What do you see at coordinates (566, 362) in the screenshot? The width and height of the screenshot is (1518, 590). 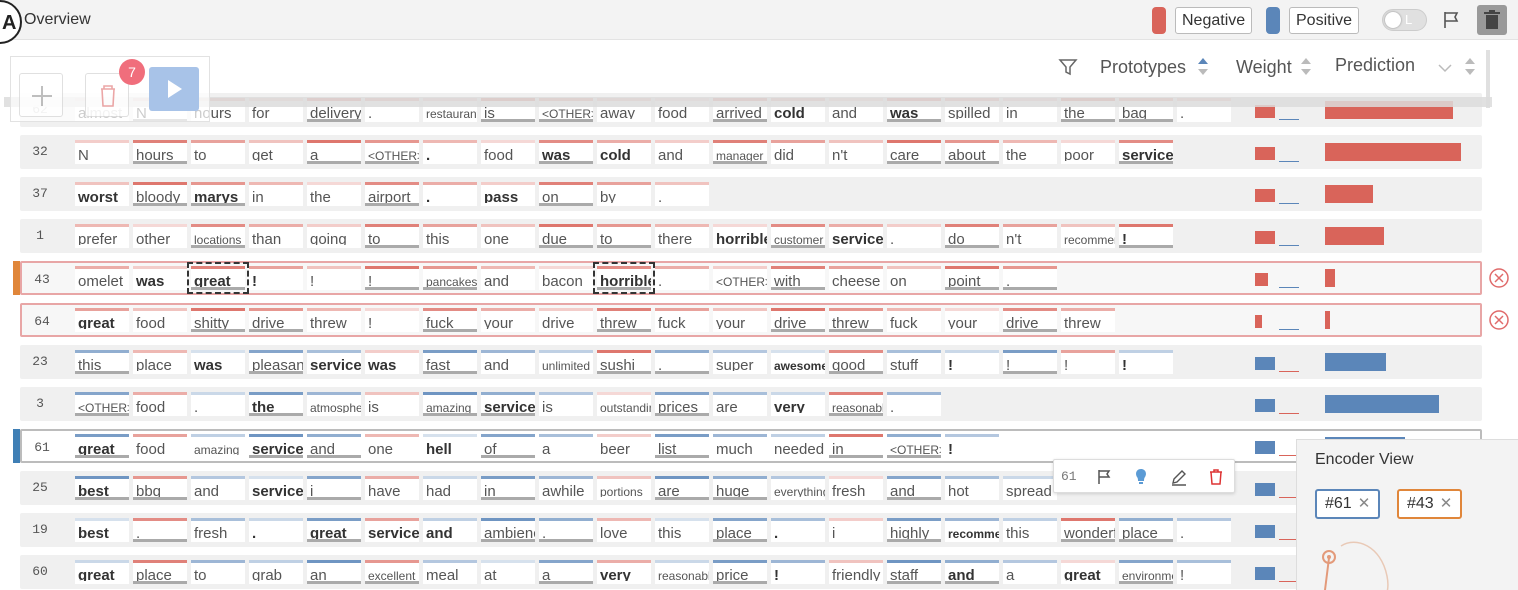 I see `token: unlimited` at bounding box center [566, 362].